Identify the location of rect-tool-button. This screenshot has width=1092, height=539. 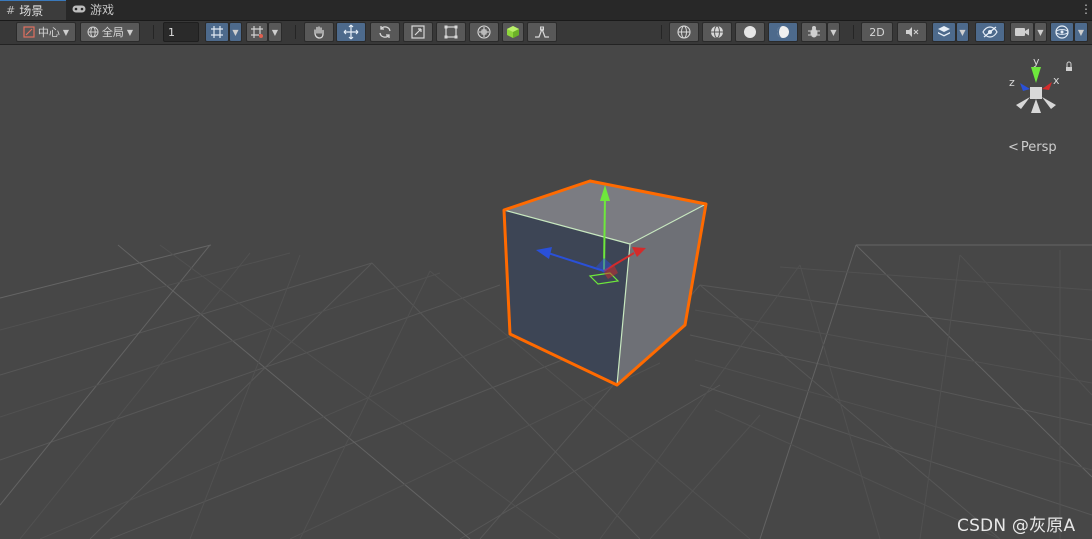
(451, 32).